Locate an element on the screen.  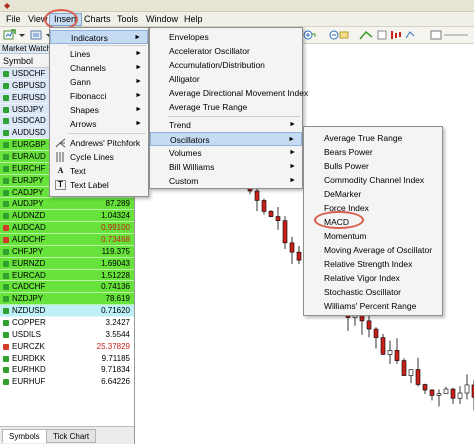
symbol-bid: 1.04324 is located at coordinates (115, 216).